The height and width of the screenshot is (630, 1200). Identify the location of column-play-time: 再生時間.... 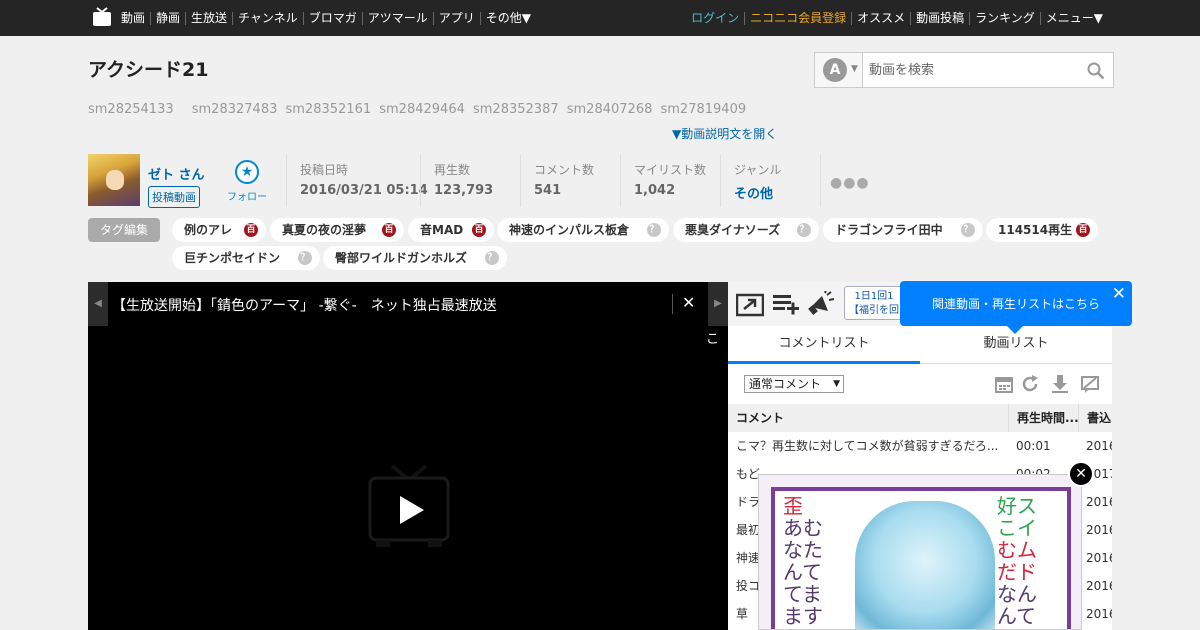
(1043, 418).